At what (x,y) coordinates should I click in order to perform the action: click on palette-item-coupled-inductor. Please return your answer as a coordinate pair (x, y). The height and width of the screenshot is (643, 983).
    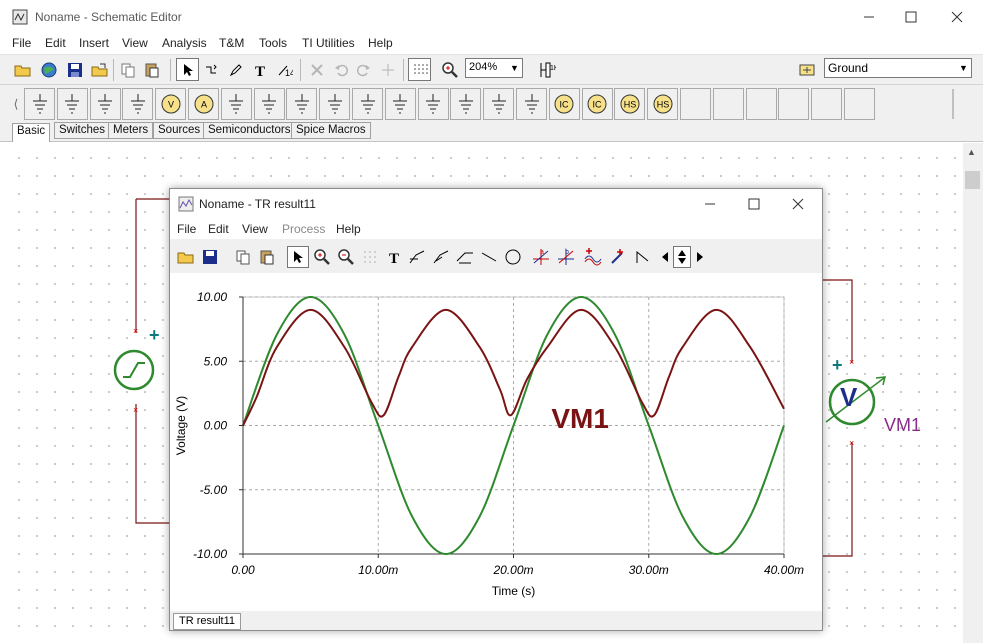
    Looking at the image, I should click on (367, 104).